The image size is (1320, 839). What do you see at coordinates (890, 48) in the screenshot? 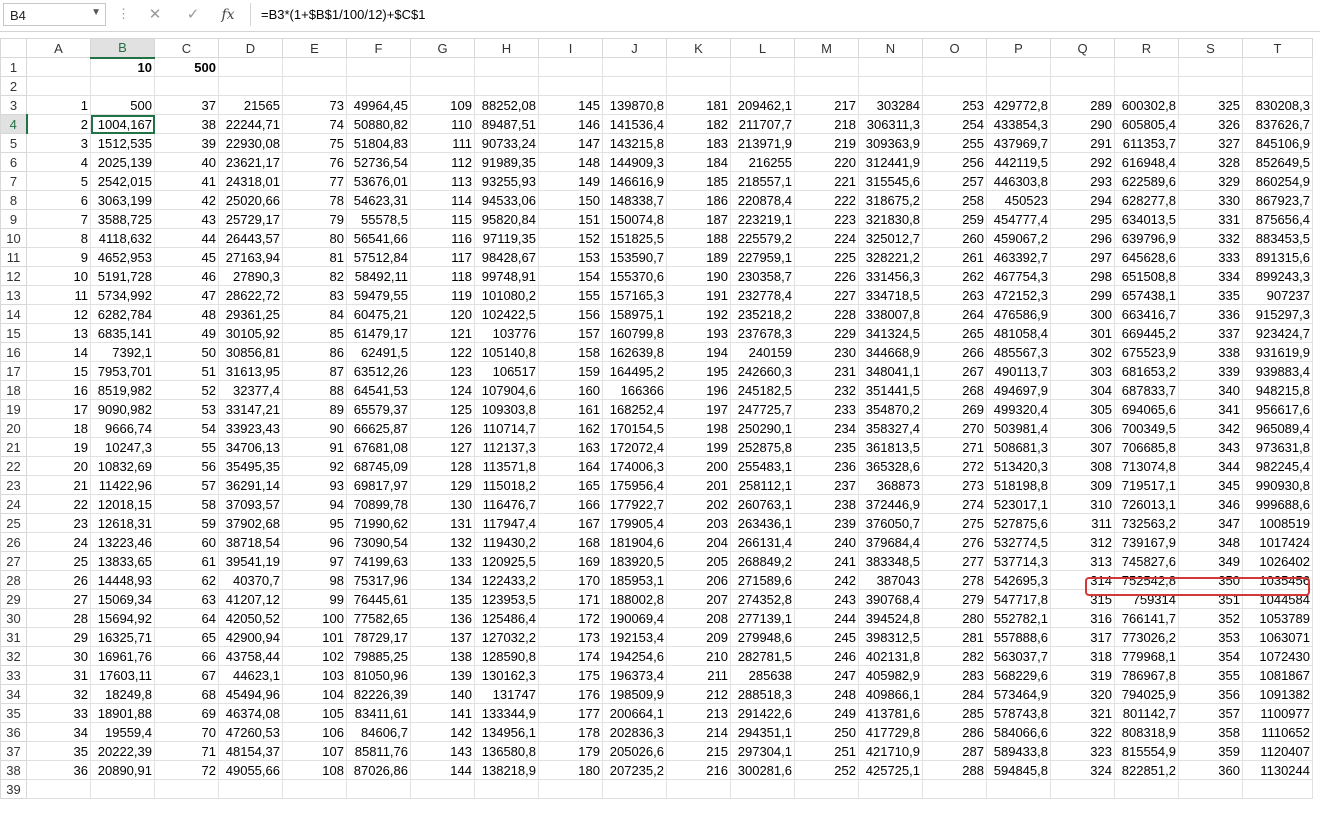
I see `column-header-n: N` at bounding box center [890, 48].